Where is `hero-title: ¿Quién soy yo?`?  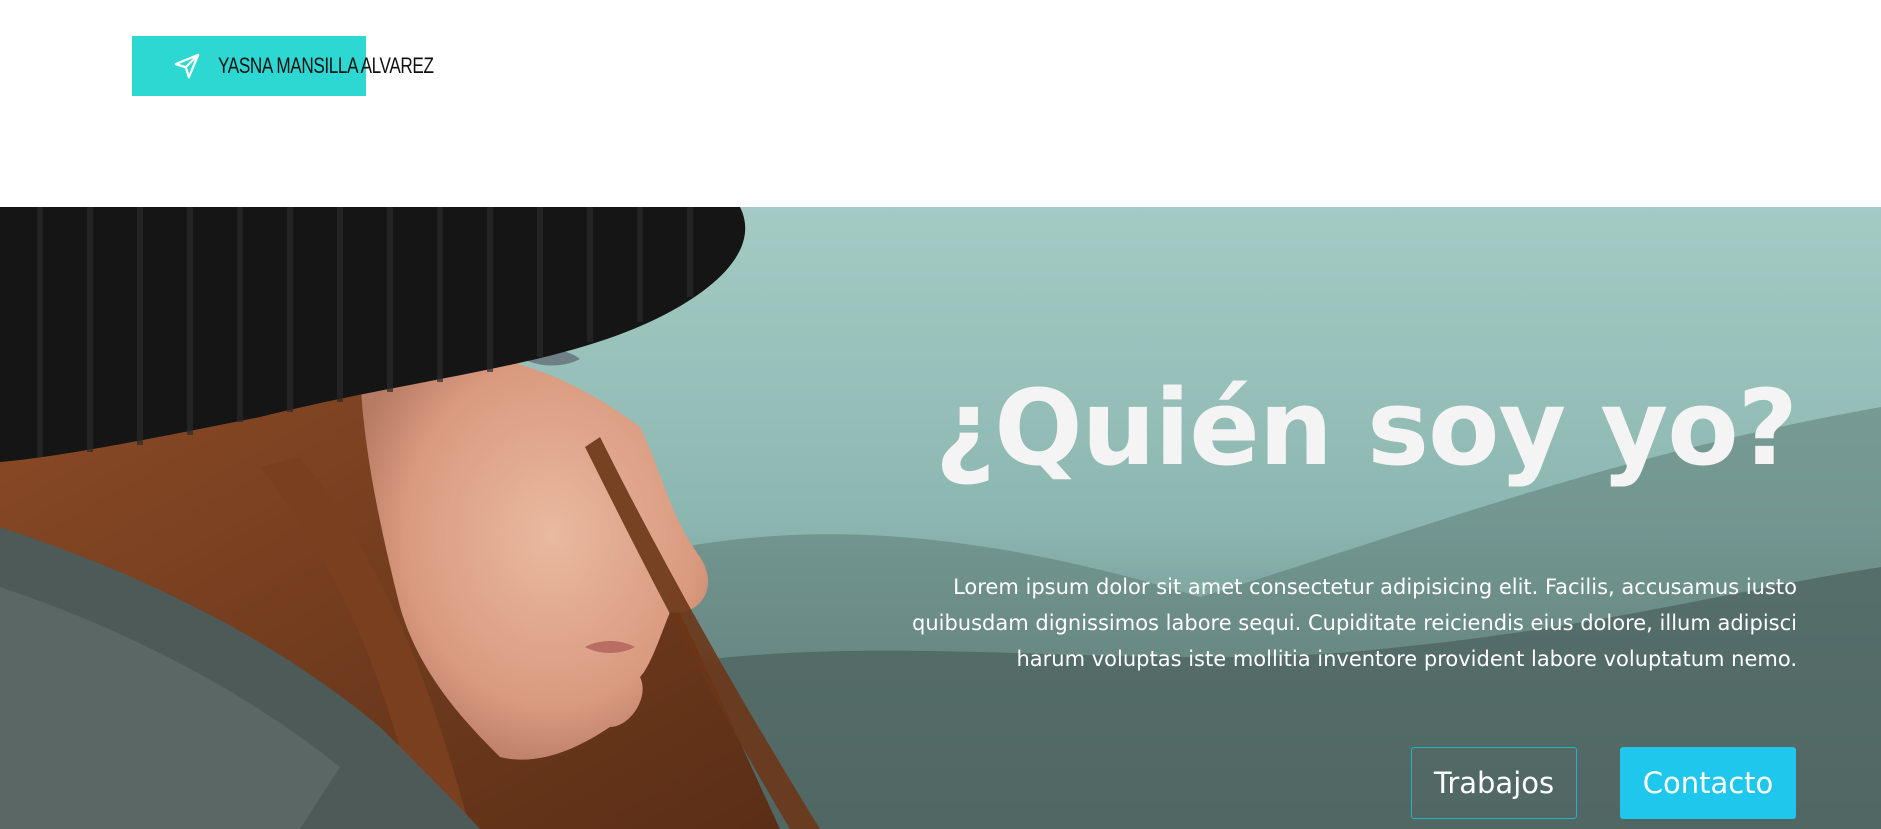
hero-title: ¿Quién soy yo? is located at coordinates (1366, 428).